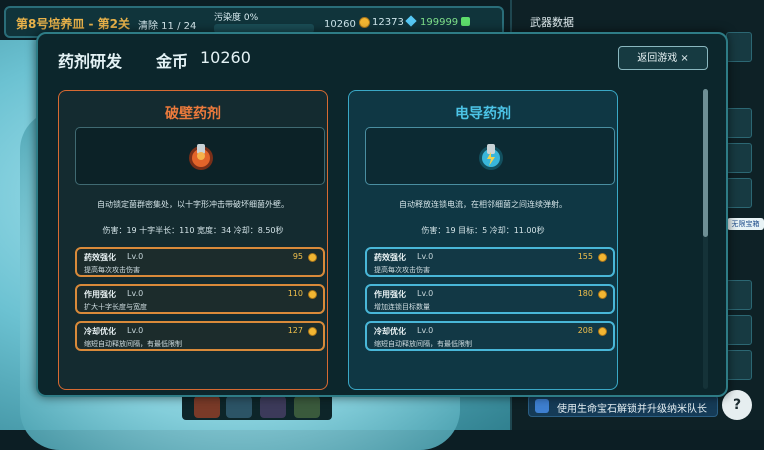 Image resolution: width=764 pixels, height=450 pixels. Describe the element at coordinates (388, 22) in the screenshot. I see `crystal-value: 12373` at that location.